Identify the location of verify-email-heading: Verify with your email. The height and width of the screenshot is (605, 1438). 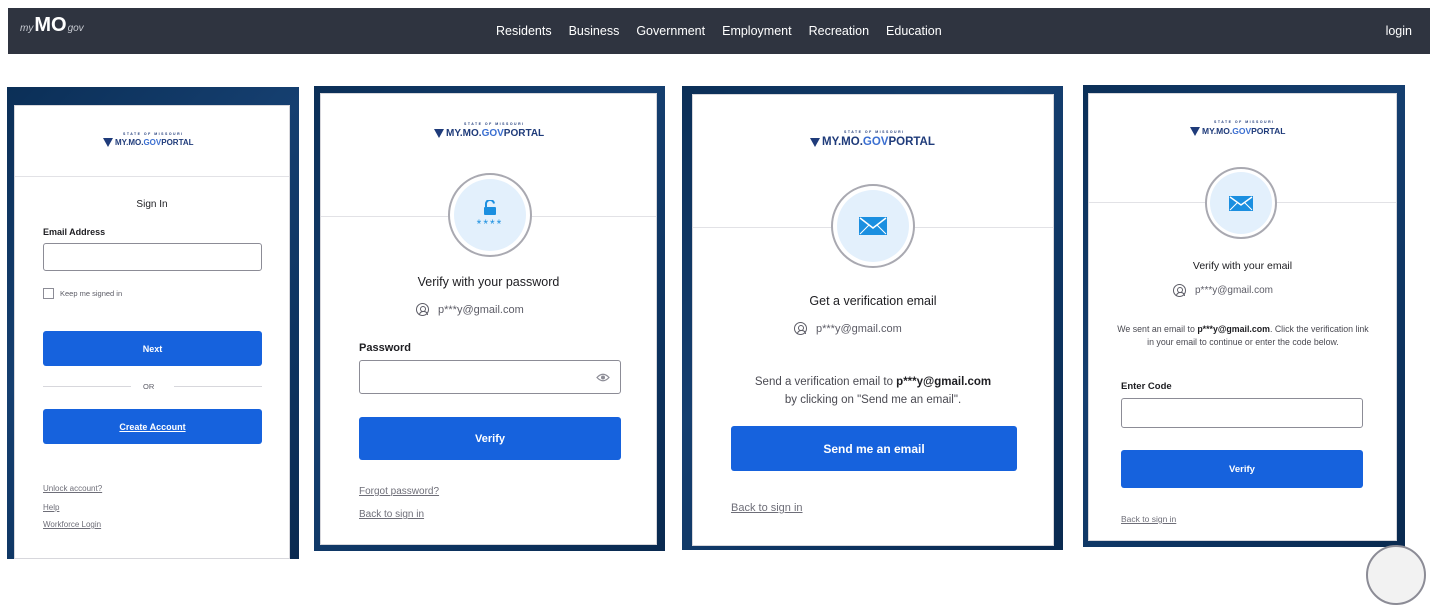
(1242, 266).